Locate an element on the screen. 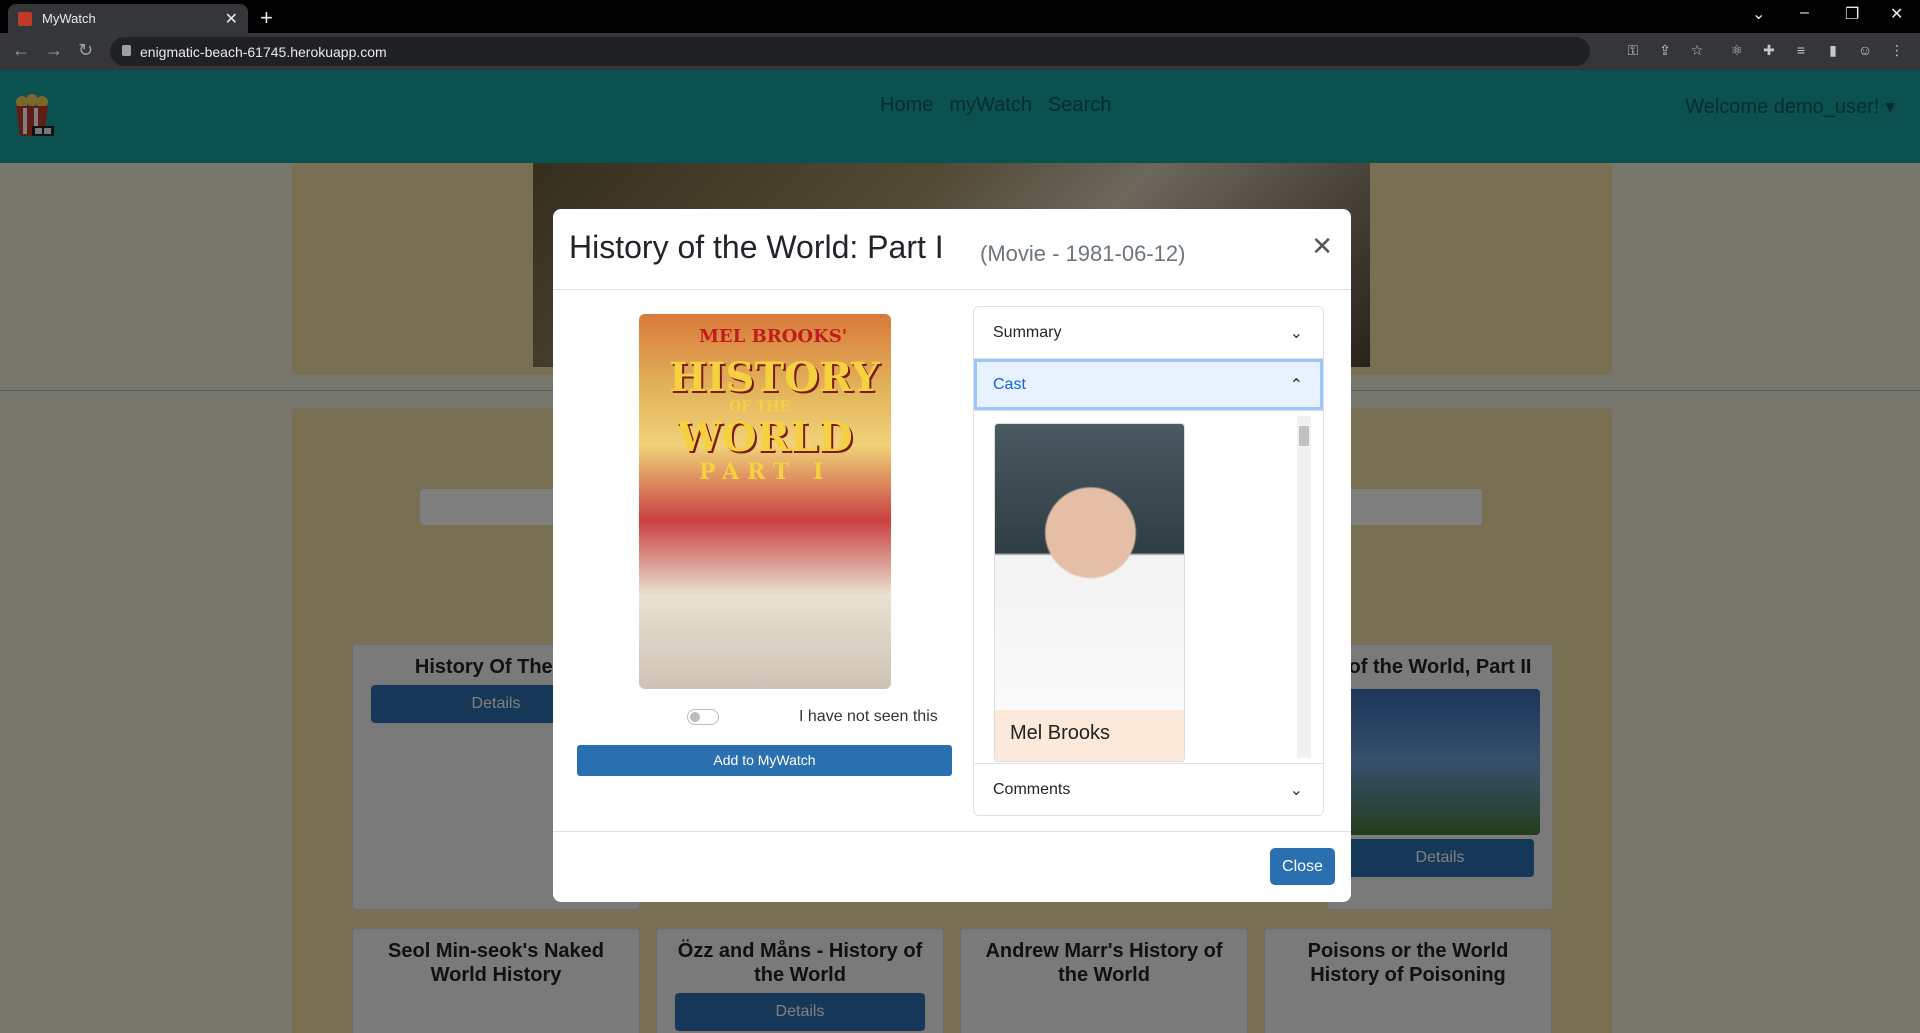  poster-text: WORLD is located at coordinates (765, 437).